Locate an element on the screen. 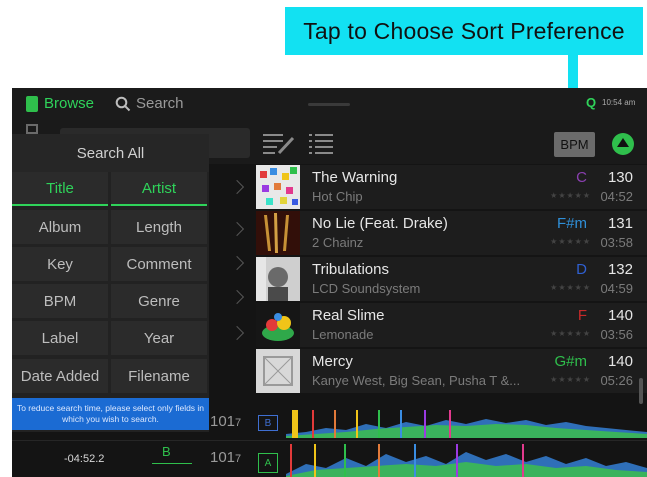 The width and height of the screenshot is (647, 477). track-bpm: 131 is located at coordinates (620, 223).